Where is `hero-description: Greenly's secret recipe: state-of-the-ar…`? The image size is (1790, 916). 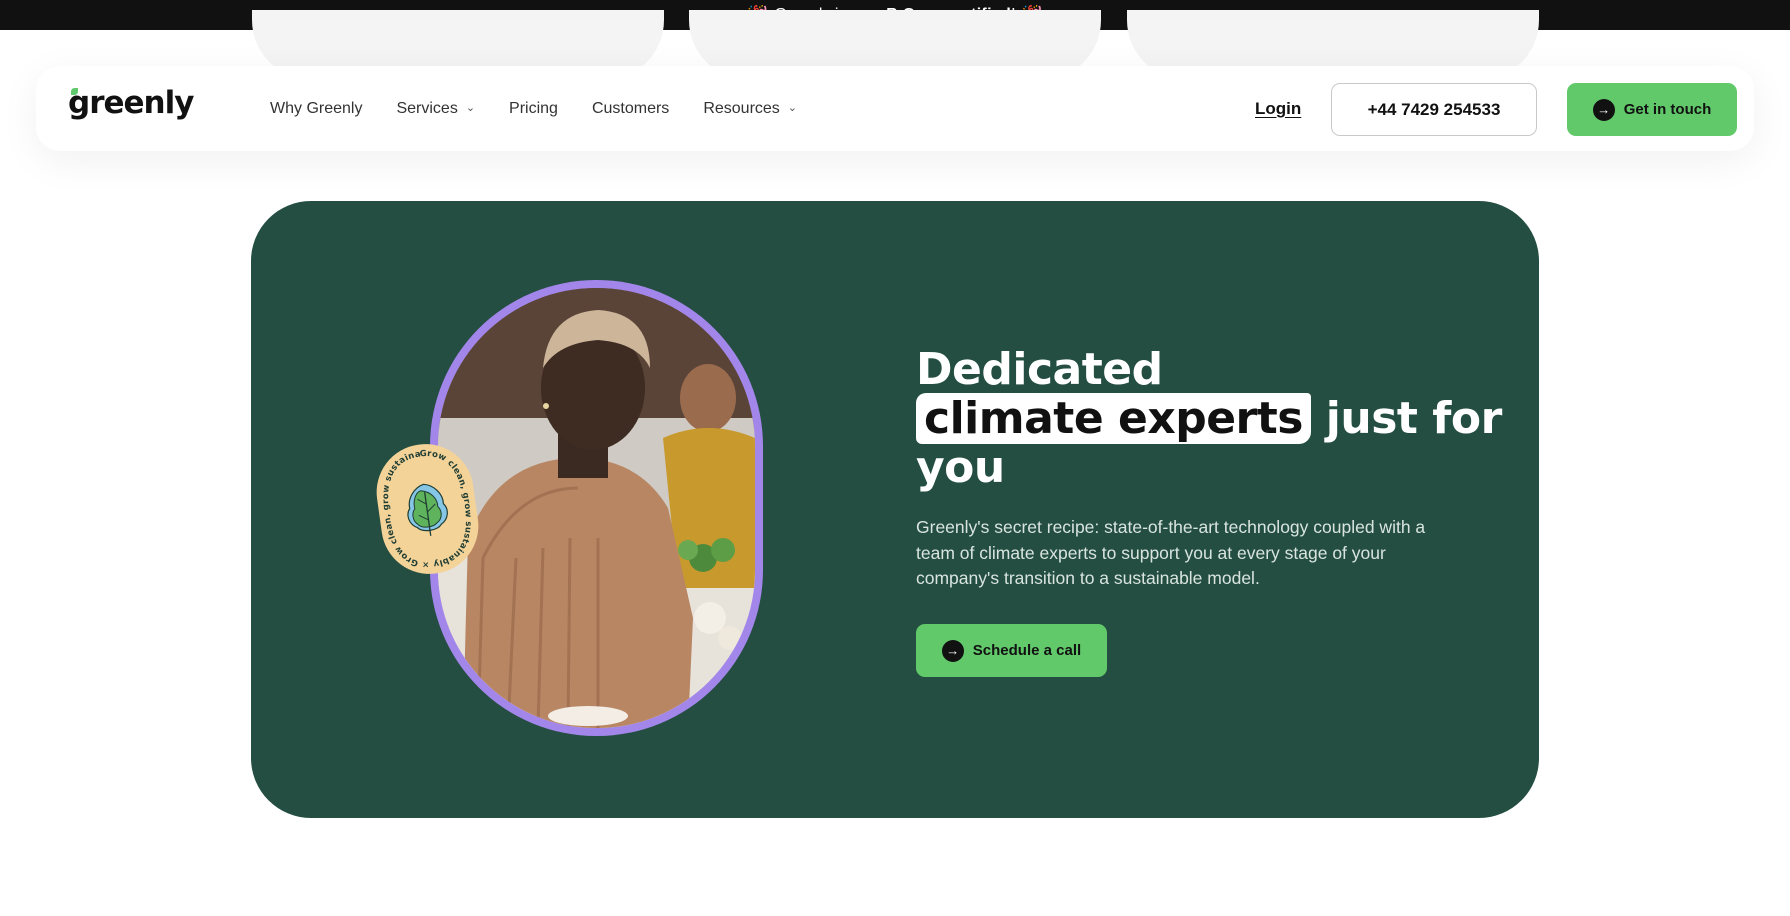 hero-description: Greenly's secret recipe: state-of-the-ar… is located at coordinates (1171, 552).